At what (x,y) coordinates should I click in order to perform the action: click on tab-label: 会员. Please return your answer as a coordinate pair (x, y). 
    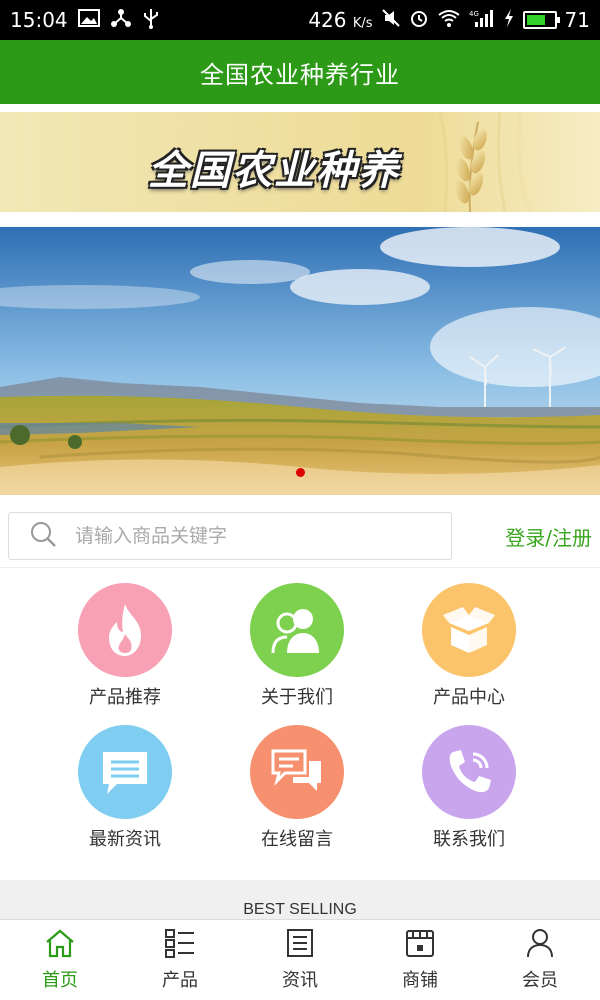
    Looking at the image, I should click on (540, 980).